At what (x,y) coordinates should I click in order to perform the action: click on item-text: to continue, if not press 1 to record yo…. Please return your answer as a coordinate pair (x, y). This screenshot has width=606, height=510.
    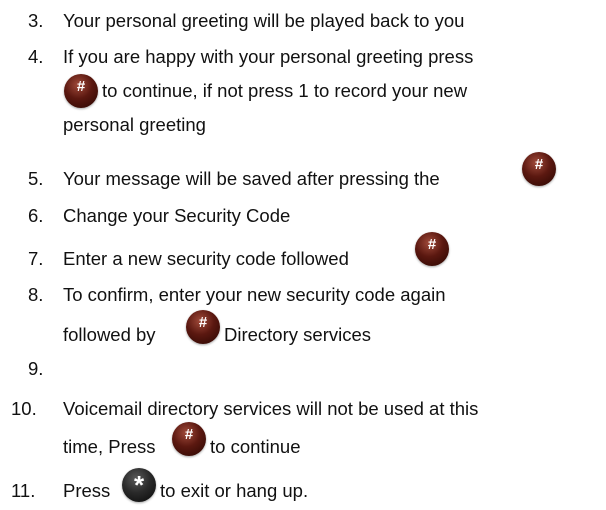
    Looking at the image, I should click on (285, 90).